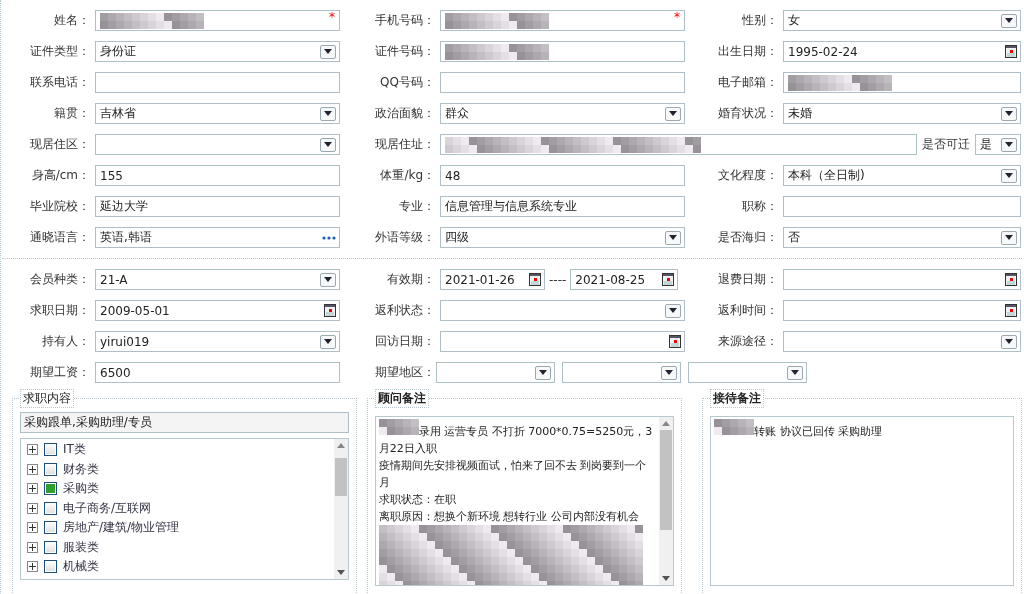 The height and width of the screenshot is (594, 1024). I want to click on field-label: 证件号码：, so click(404, 51).